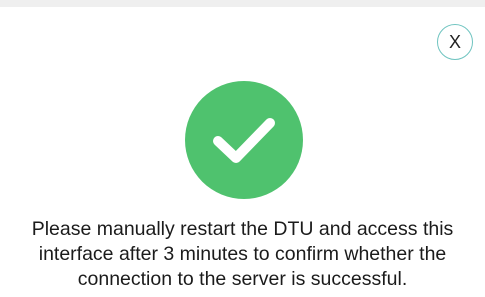 The image size is (485, 297). I want to click on checkmark-icon, so click(244, 140).